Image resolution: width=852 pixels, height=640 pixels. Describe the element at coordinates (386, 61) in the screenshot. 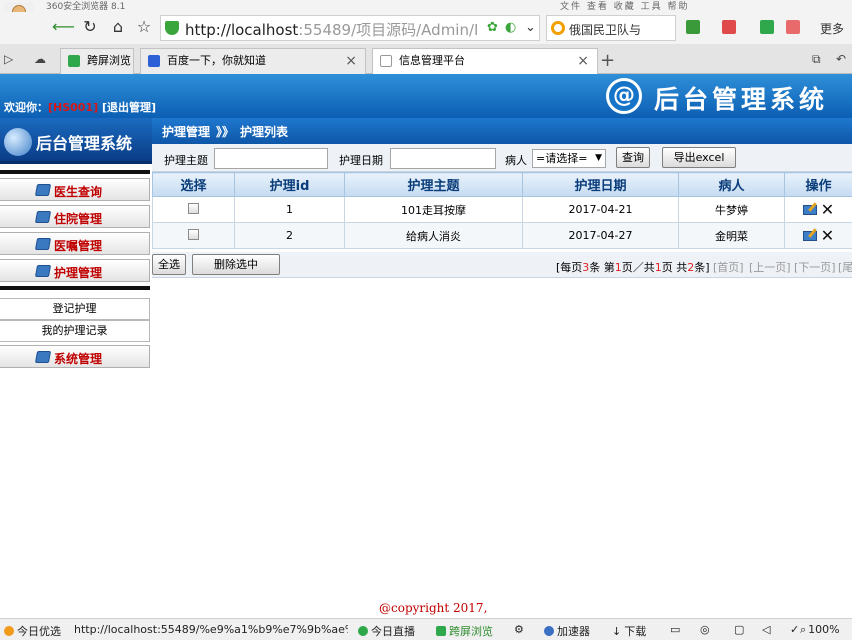

I see `page-icon` at that location.